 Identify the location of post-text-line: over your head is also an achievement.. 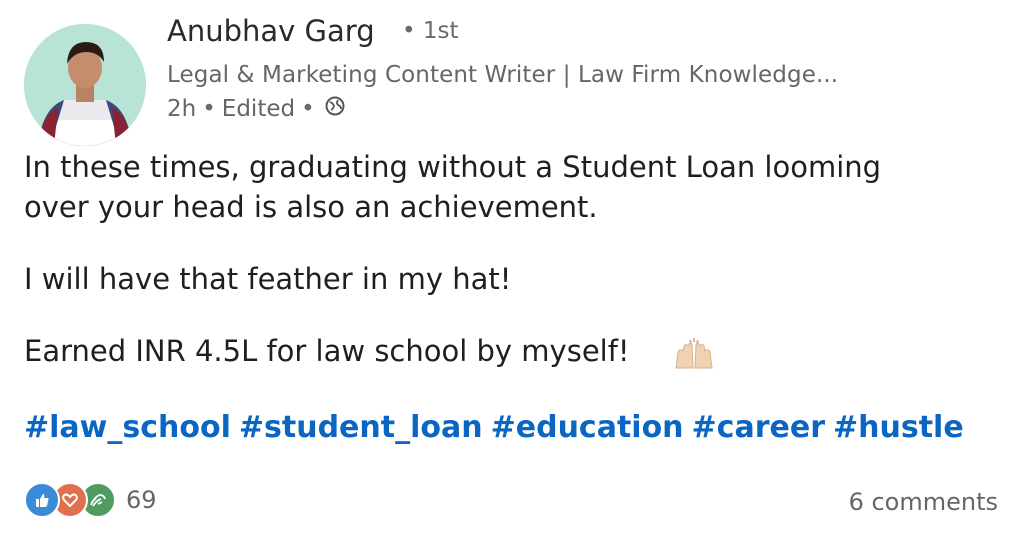
(311, 207).